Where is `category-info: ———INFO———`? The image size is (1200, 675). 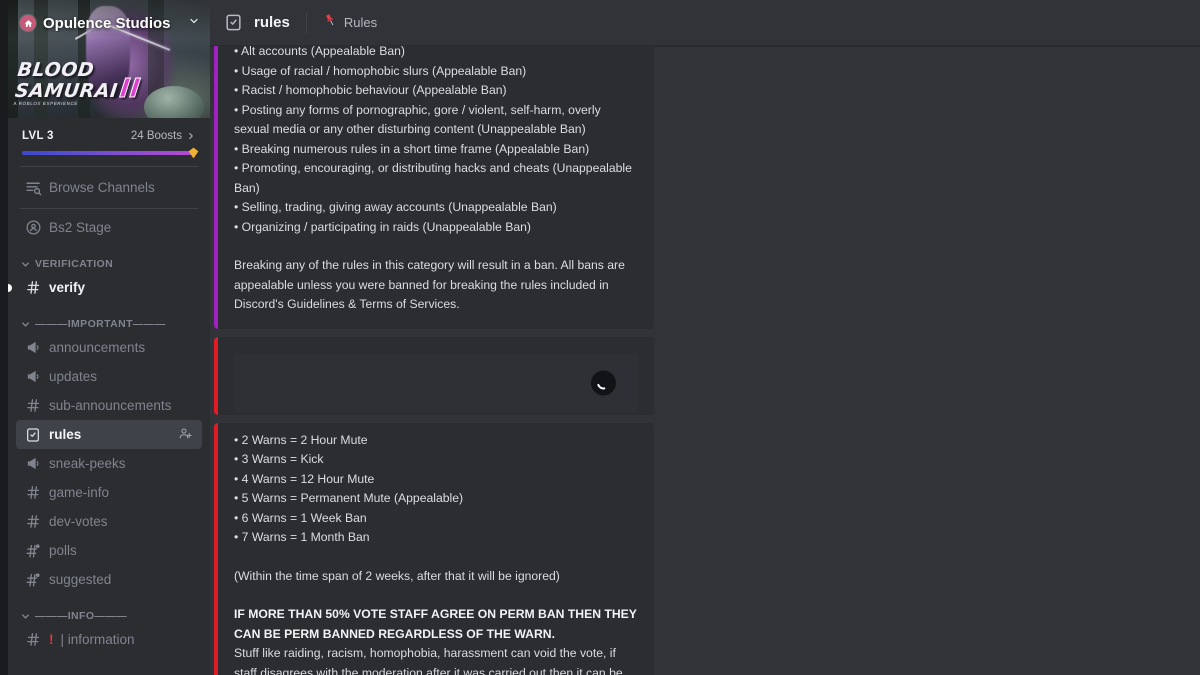 category-info: ———INFO——— is located at coordinates (109, 609).